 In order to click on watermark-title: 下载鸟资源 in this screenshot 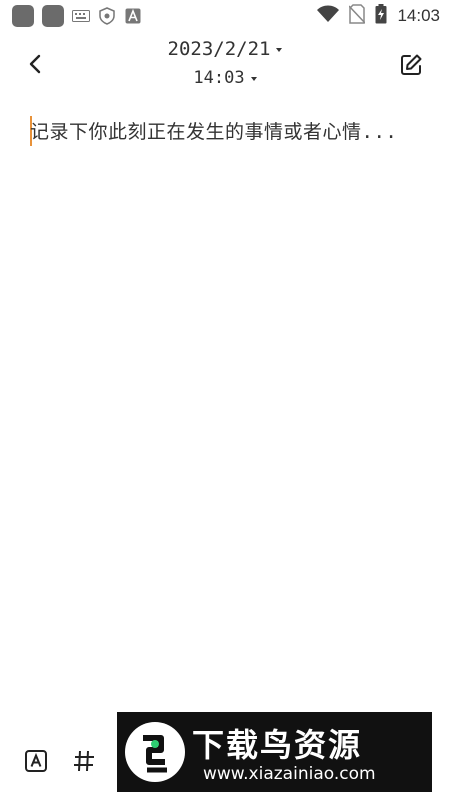, I will do `click(277, 745)`.